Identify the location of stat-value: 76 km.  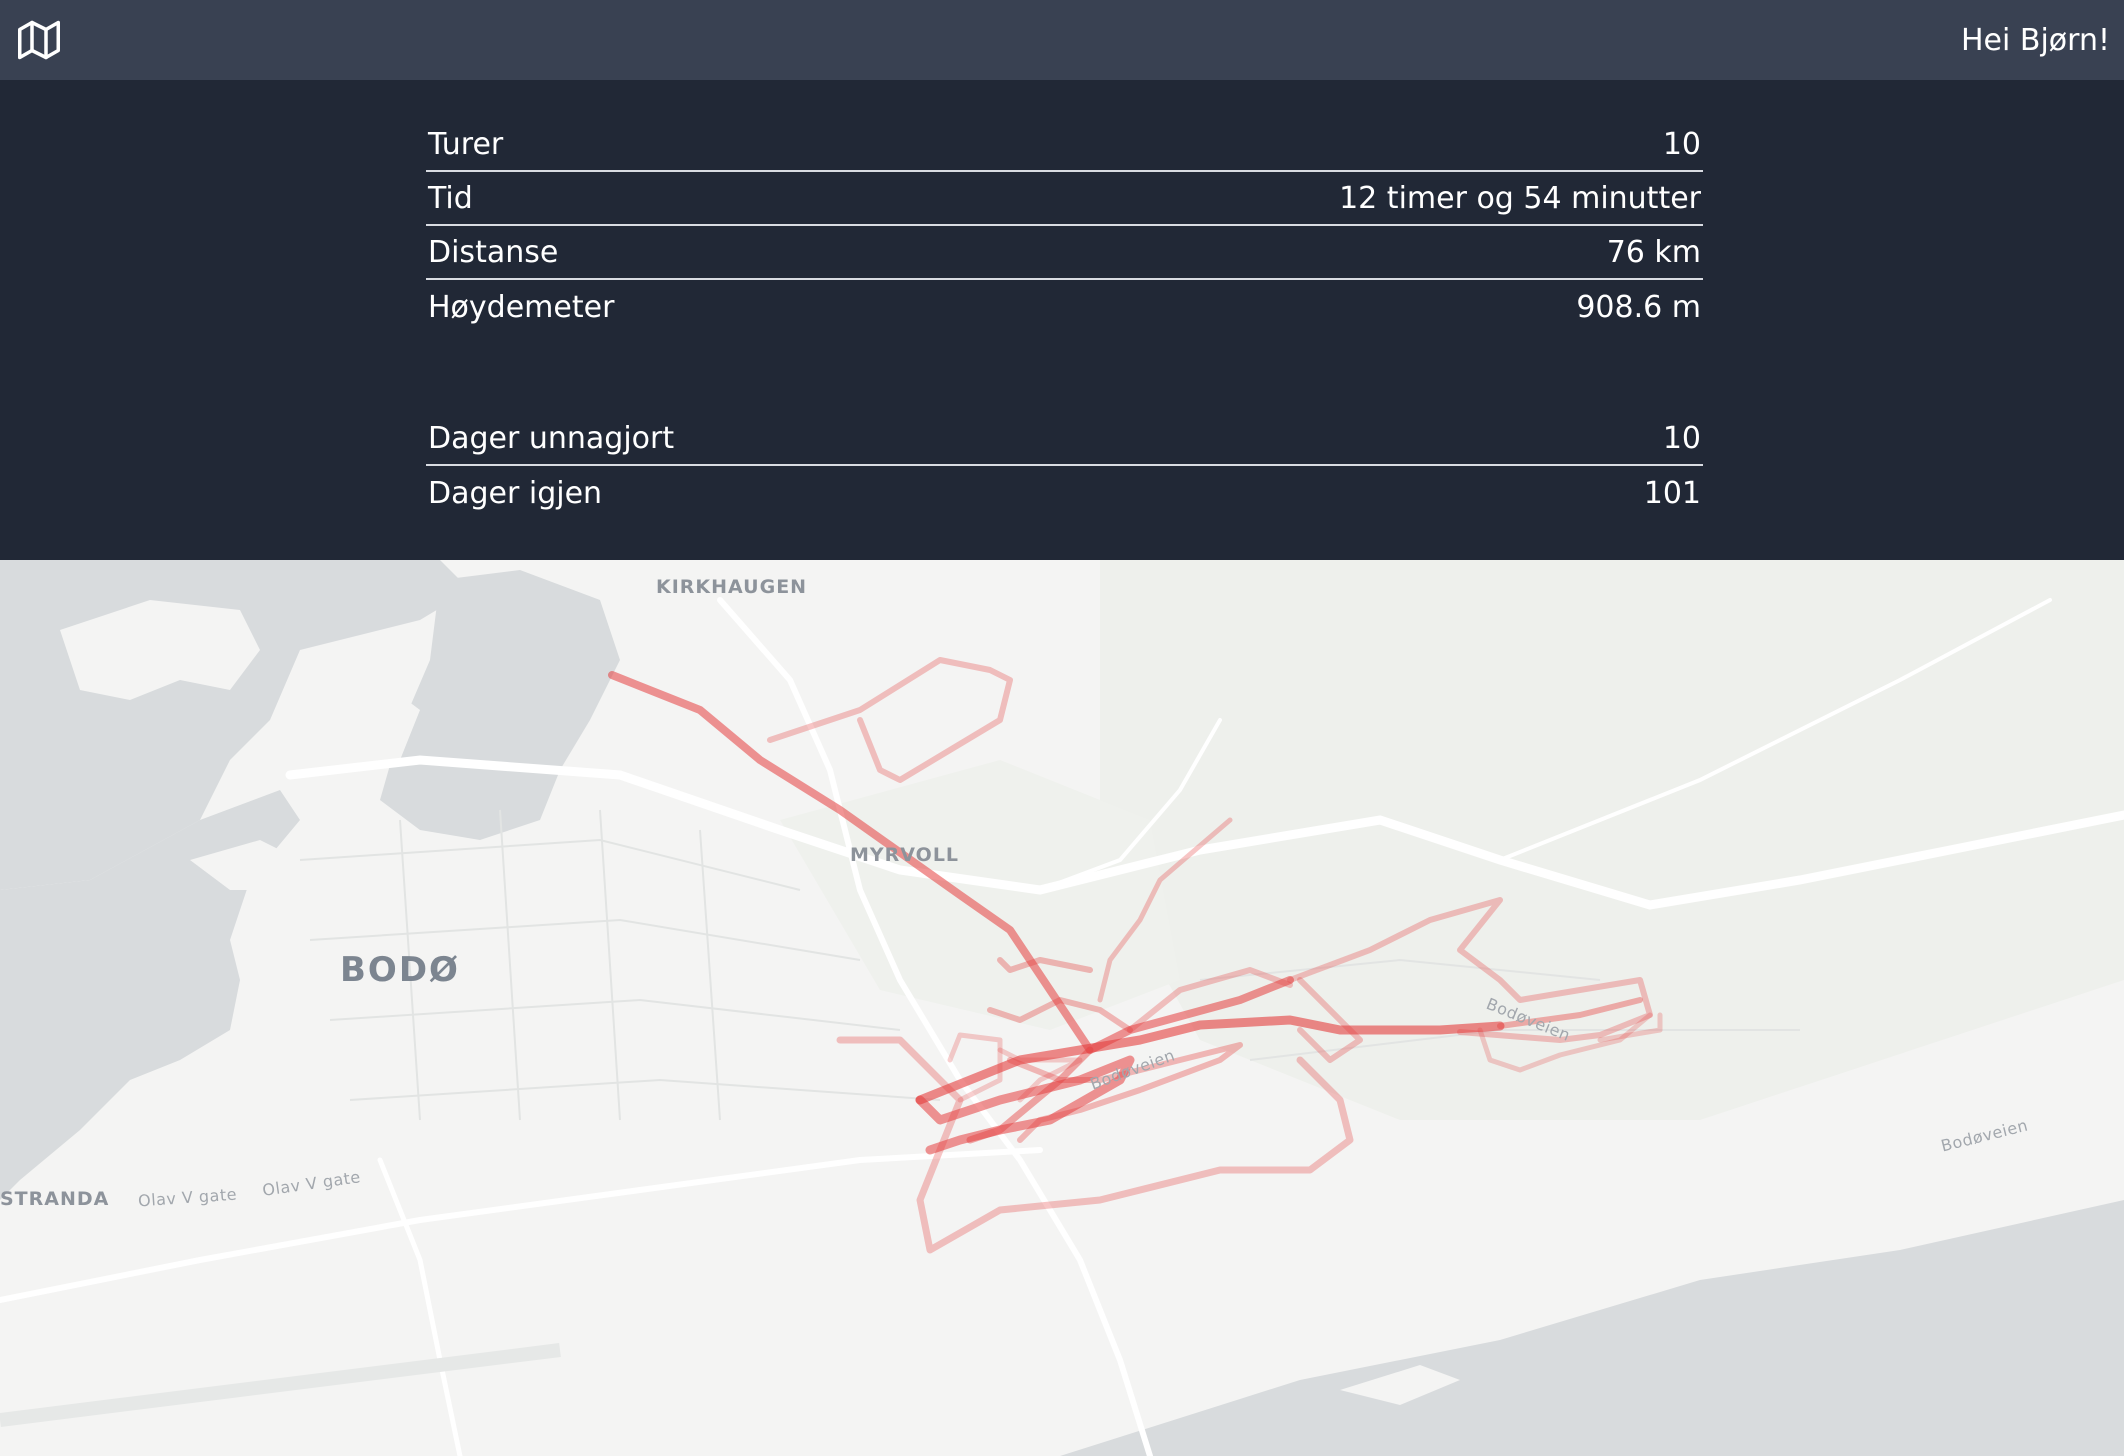
(1653, 252).